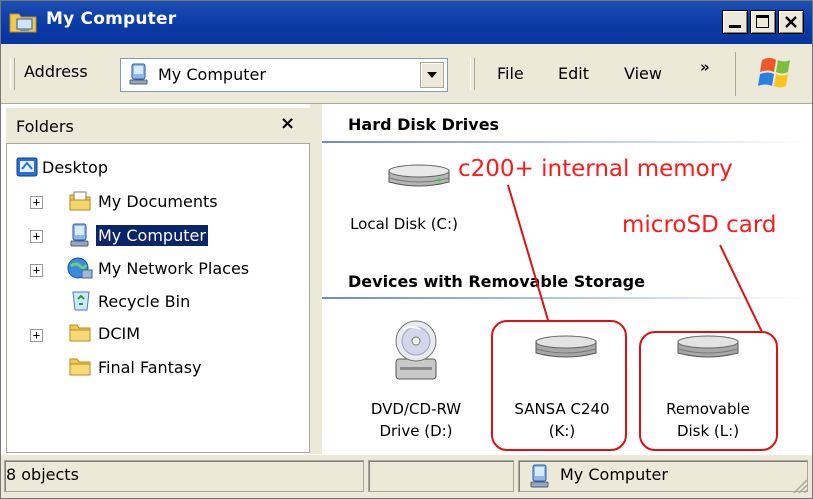 This screenshot has width=813, height=499. I want to click on group-heading-hard-disk-drives: Hard Disk Drives, so click(424, 124).